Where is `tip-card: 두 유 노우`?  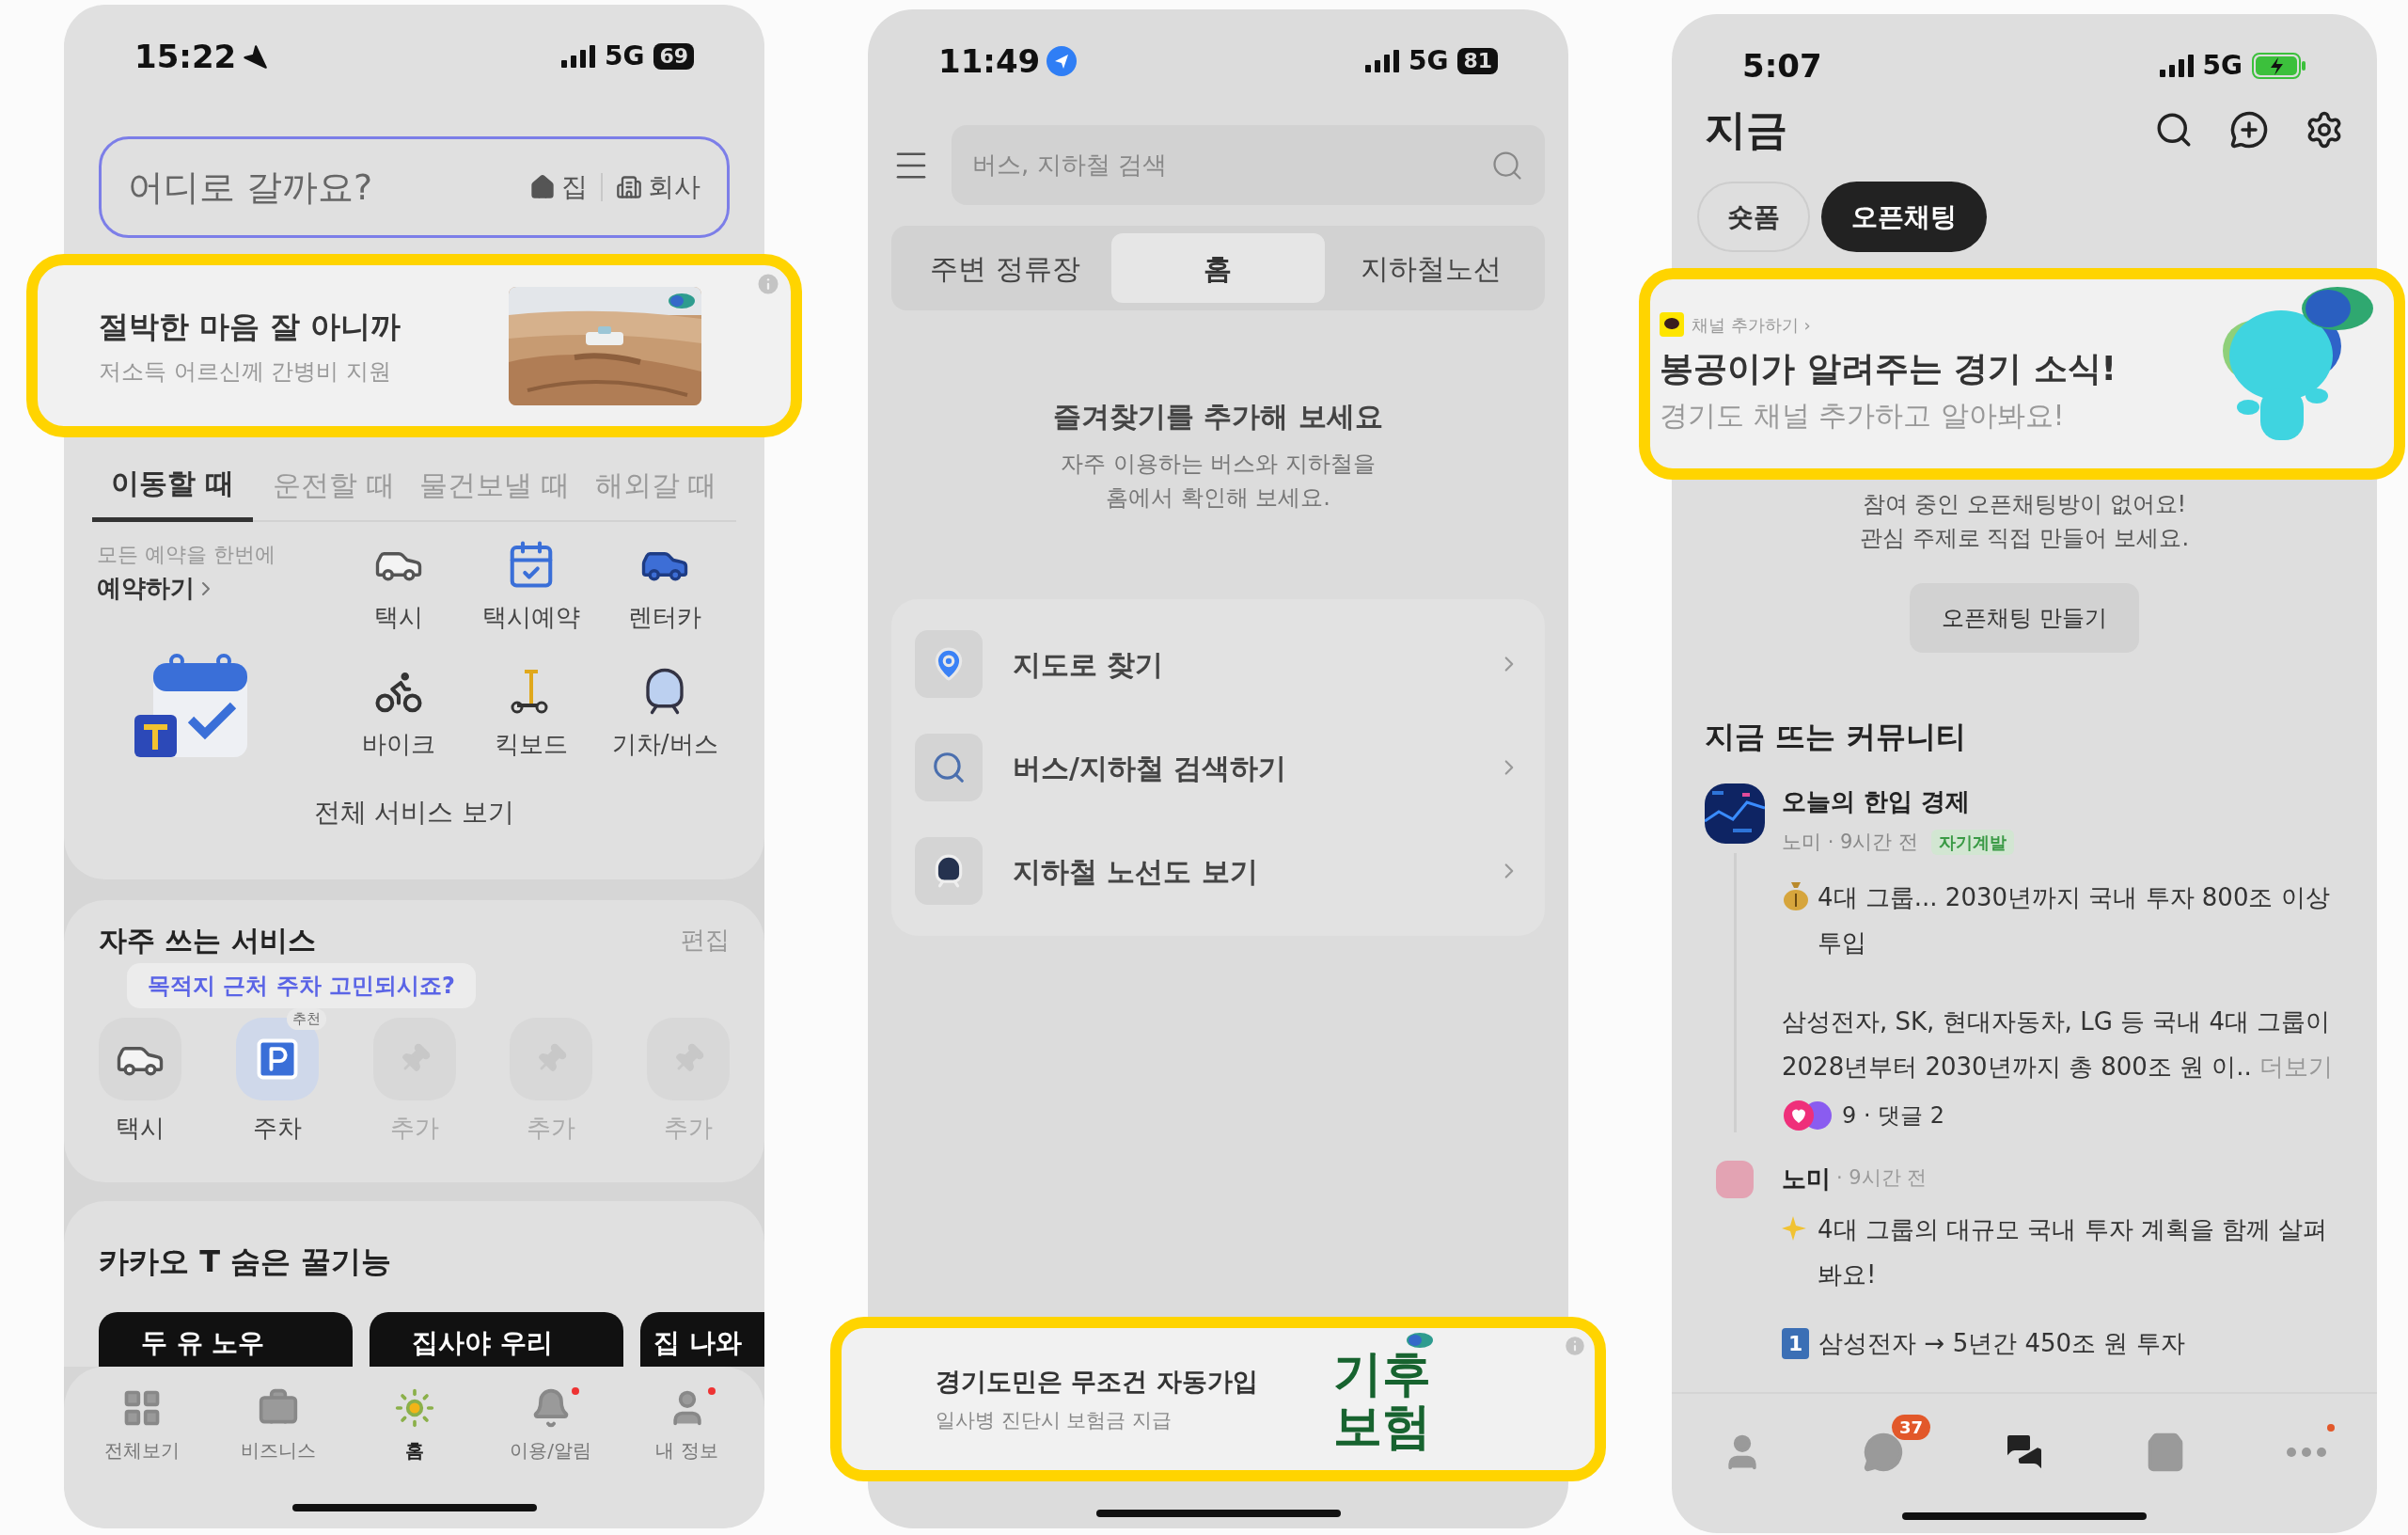 tip-card: 두 유 노우 is located at coordinates (226, 1339).